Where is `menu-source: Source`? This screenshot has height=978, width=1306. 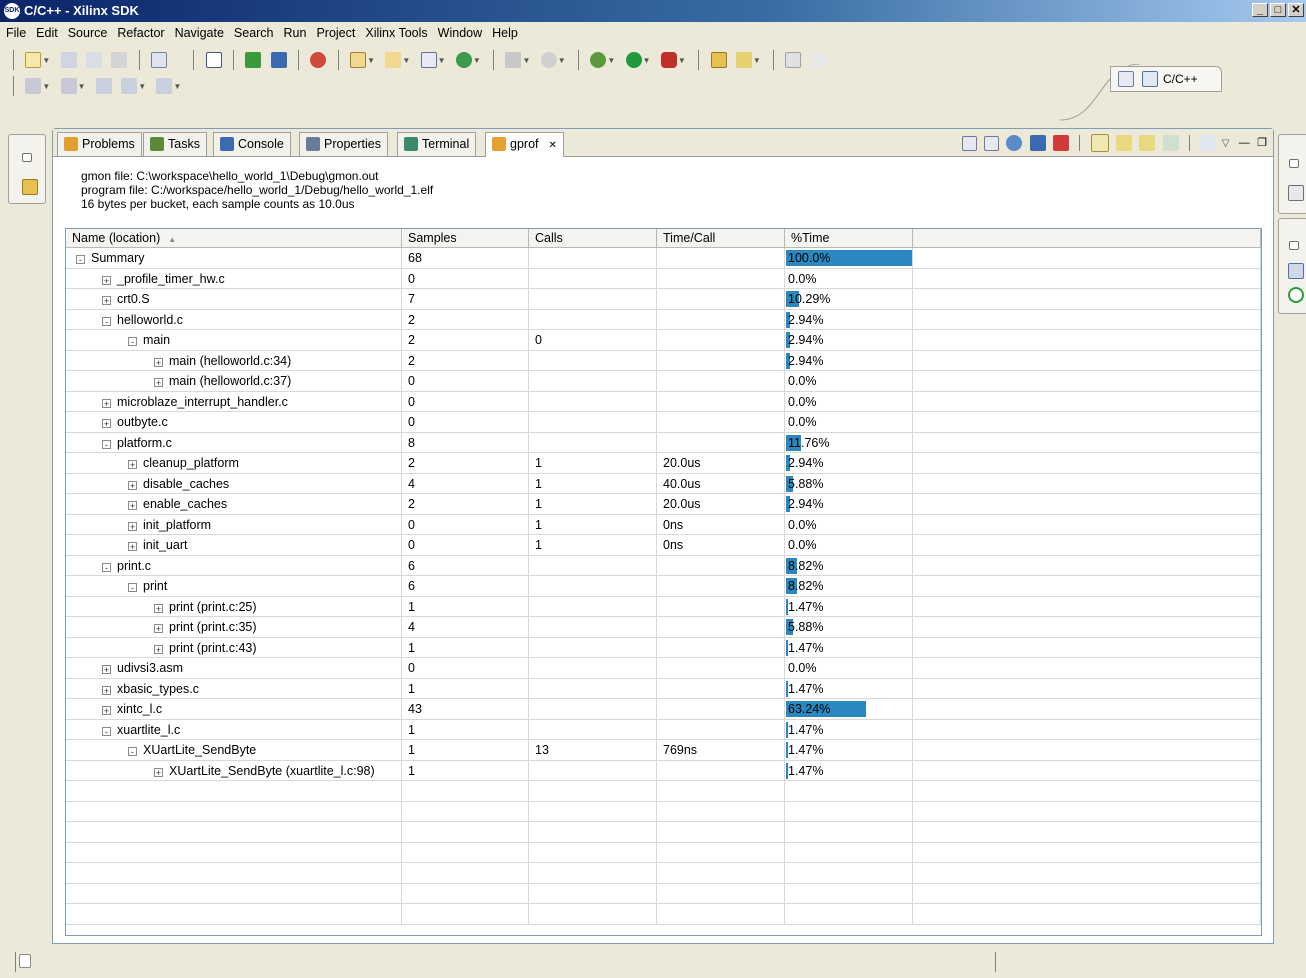
menu-source: Source is located at coordinates (88, 31).